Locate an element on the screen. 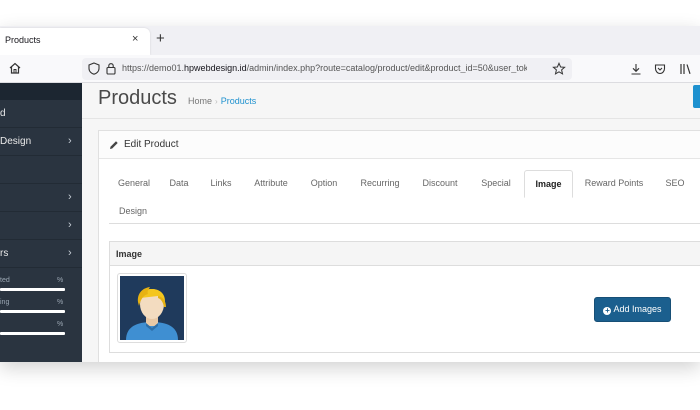 Image resolution: width=700 pixels, height=410 pixels. home-icon is located at coordinates (15, 68).